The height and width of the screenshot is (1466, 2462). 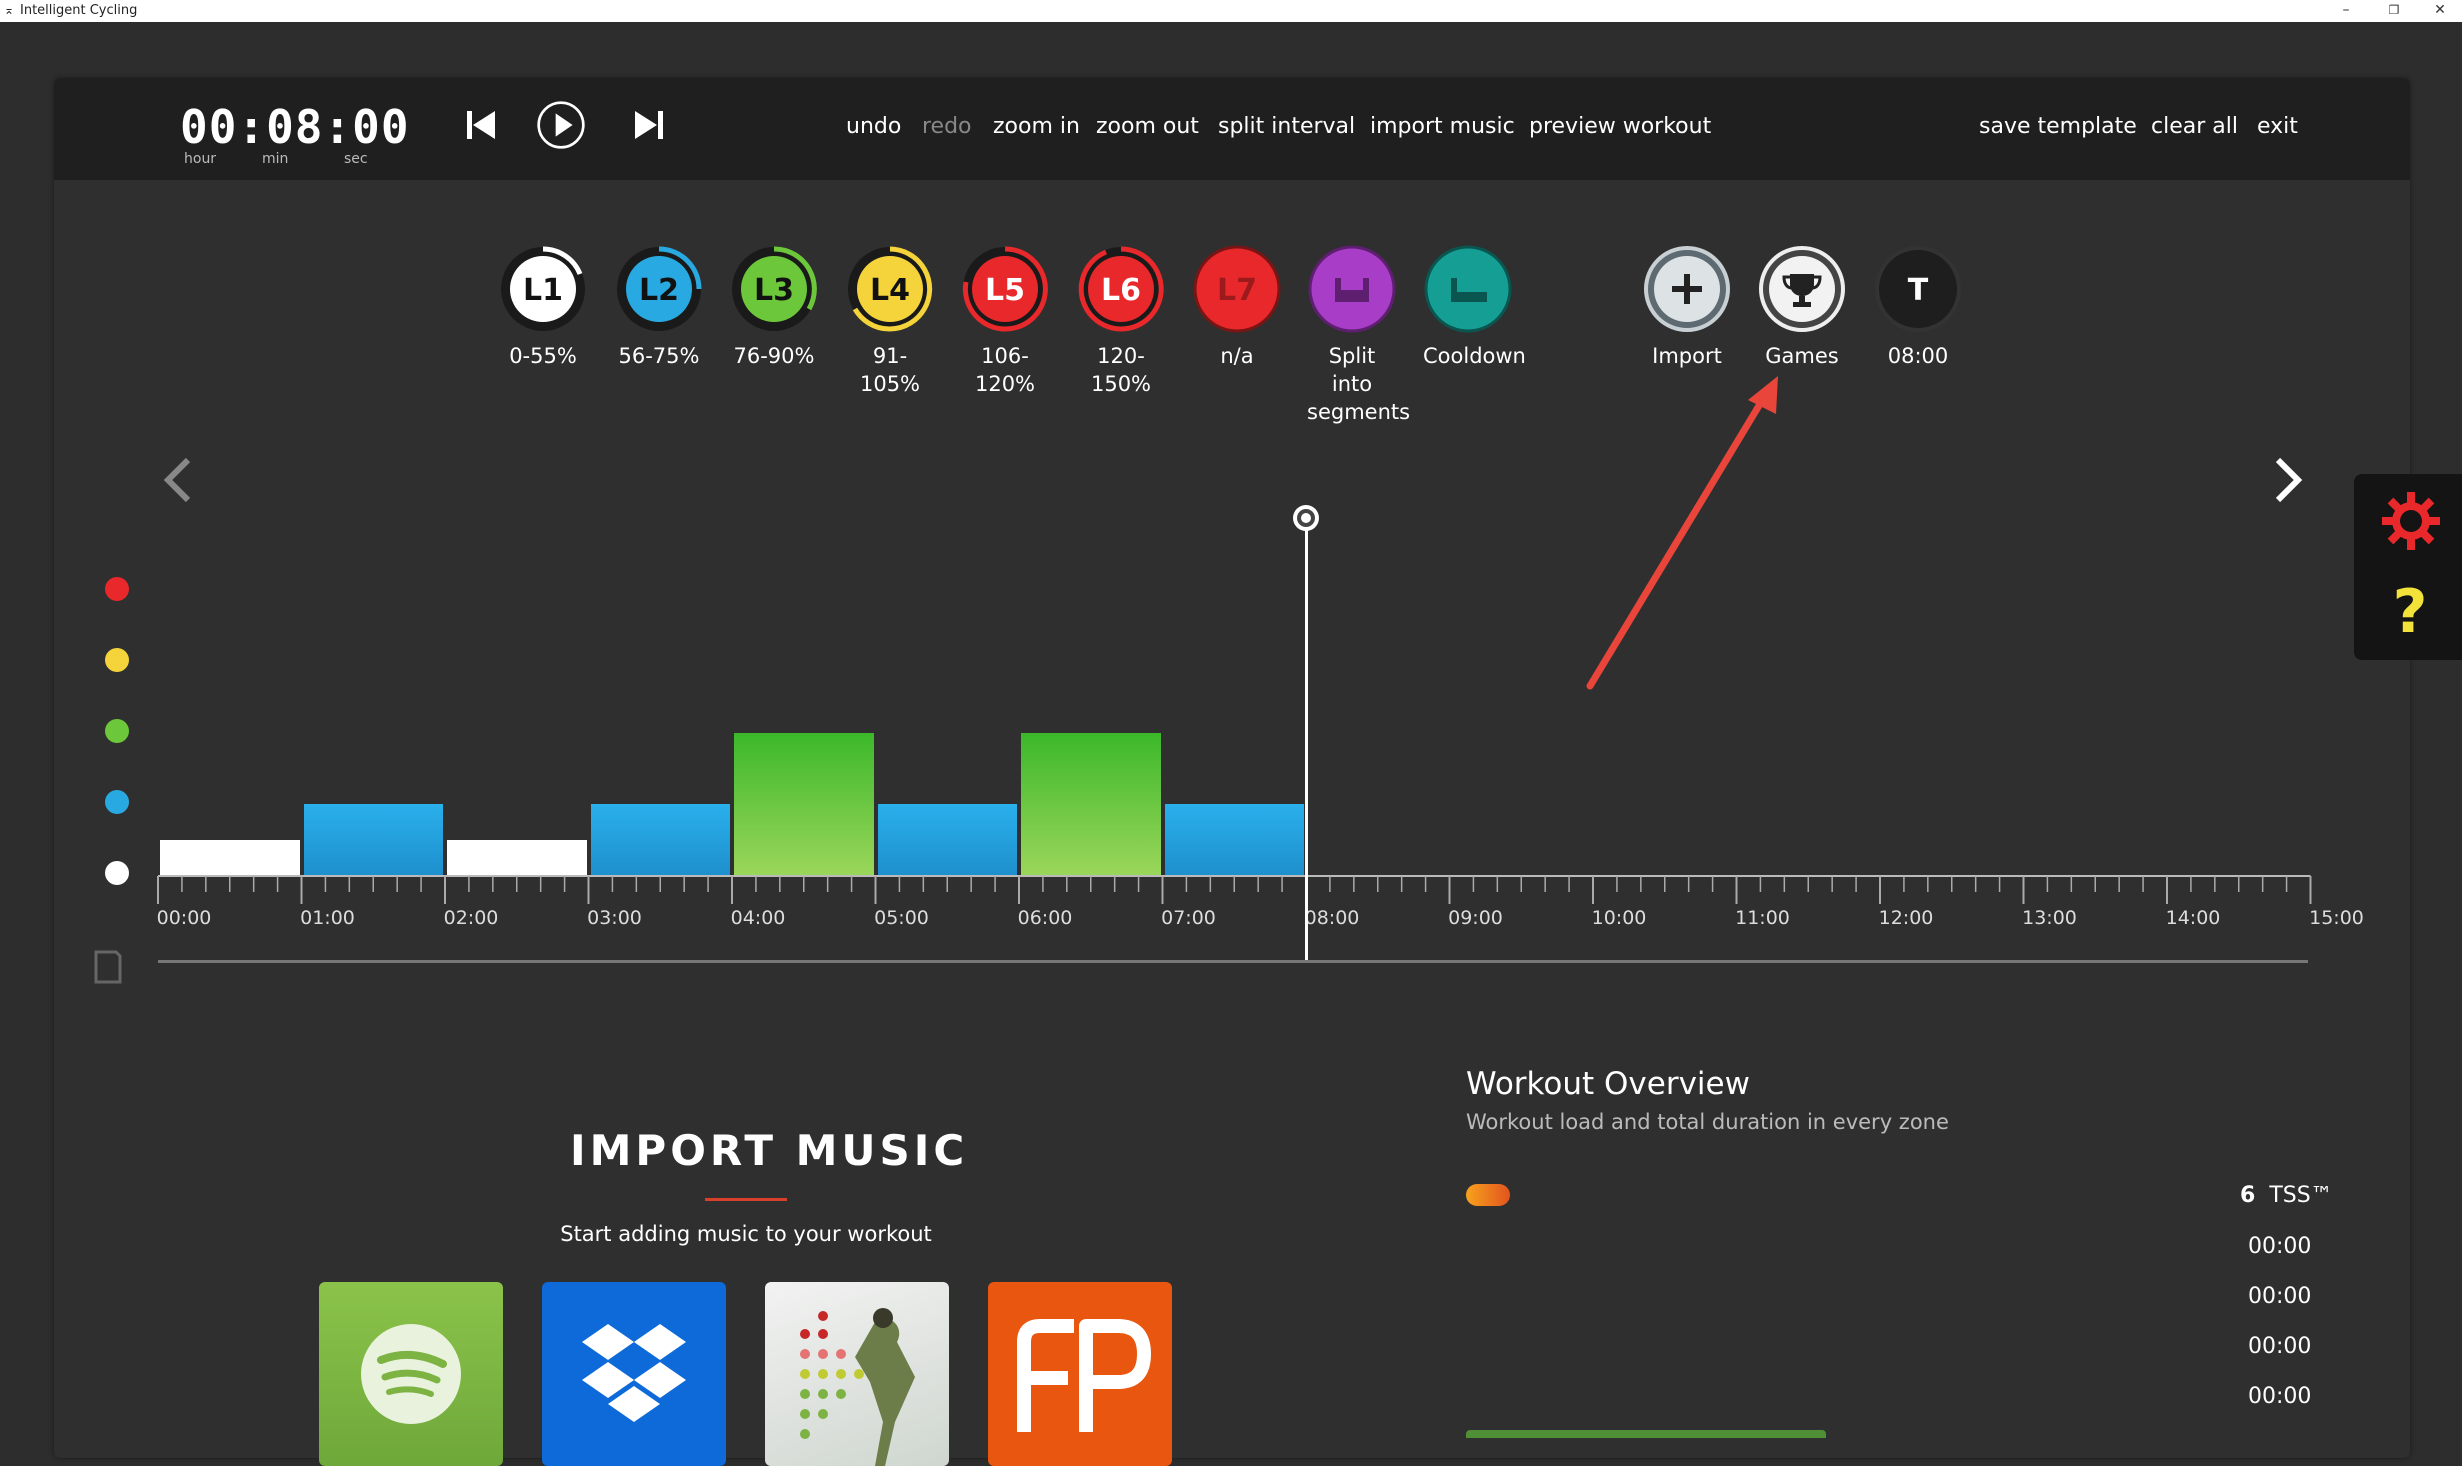 What do you see at coordinates (1147, 126) in the screenshot?
I see `zoom-out-button: zoom out` at bounding box center [1147, 126].